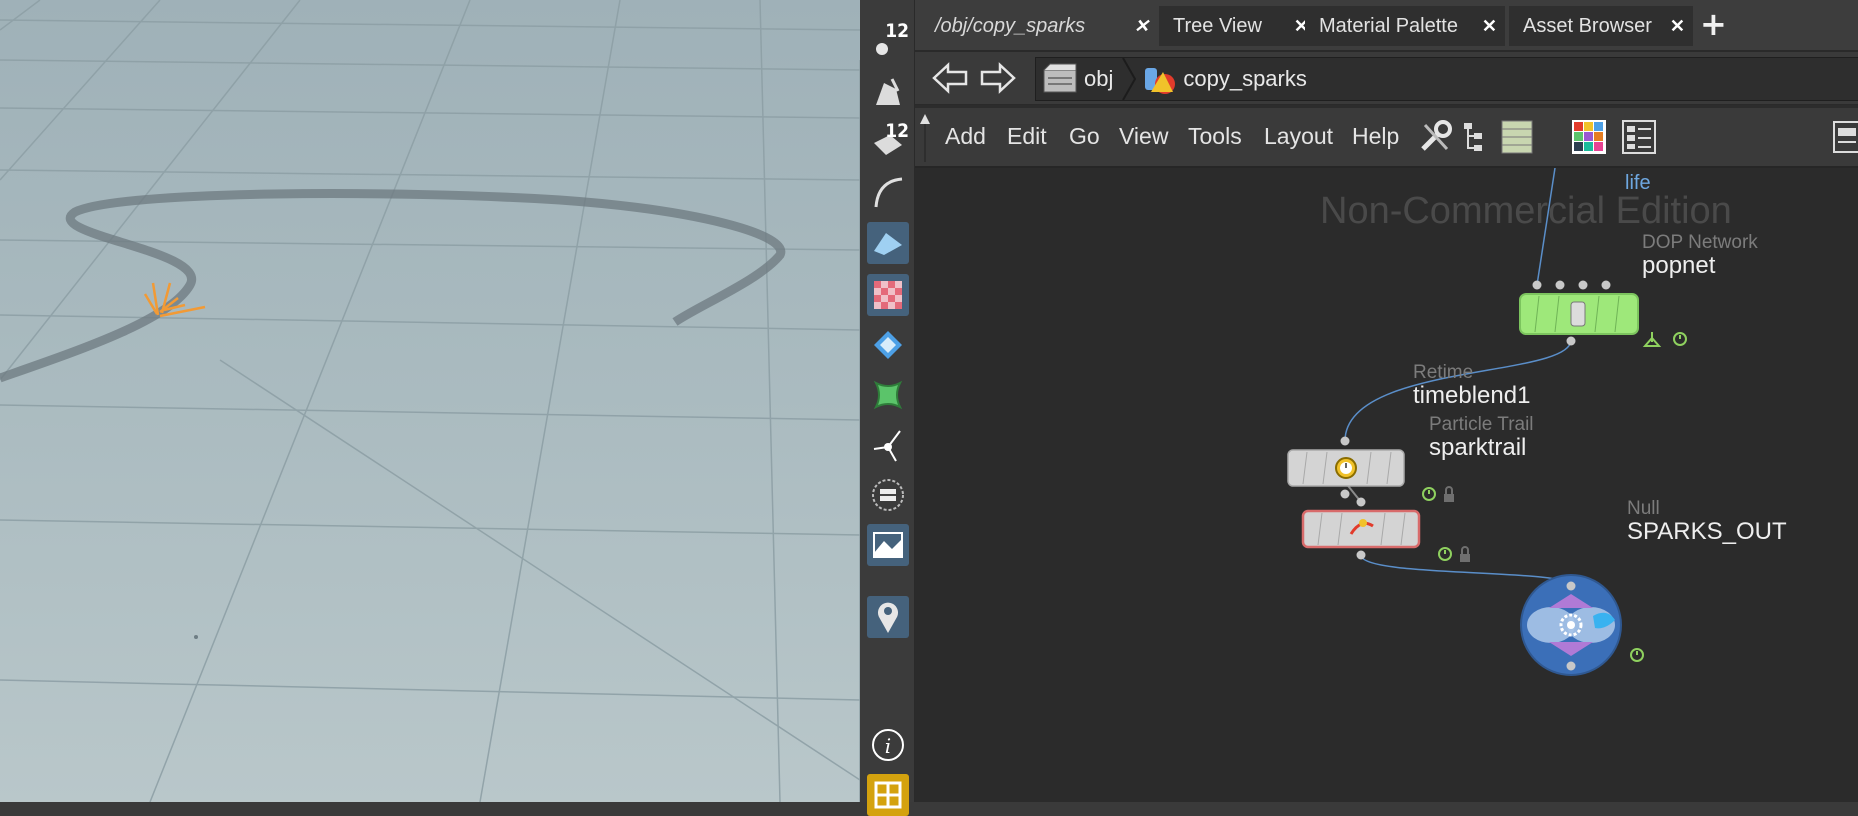 The height and width of the screenshot is (816, 1858). I want to click on geo-object-icon, so click(1160, 81).